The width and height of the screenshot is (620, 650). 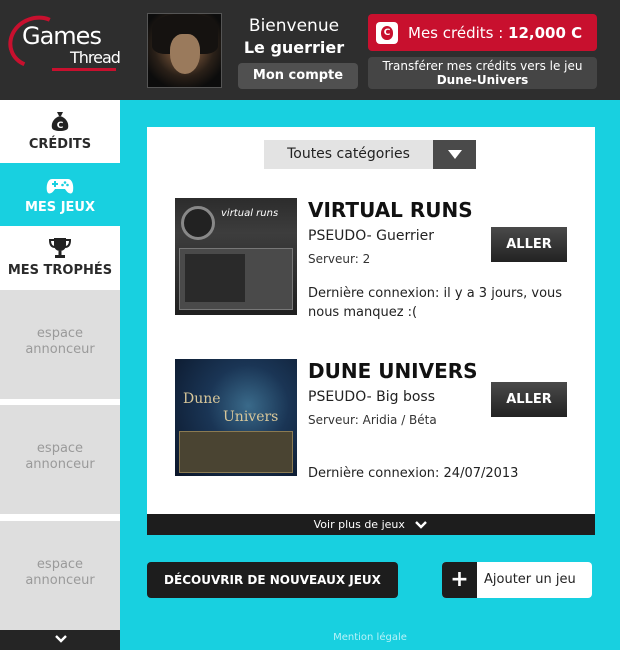 What do you see at coordinates (371, 397) in the screenshot?
I see `game-pseudo: PSEUDO- Big boss` at bounding box center [371, 397].